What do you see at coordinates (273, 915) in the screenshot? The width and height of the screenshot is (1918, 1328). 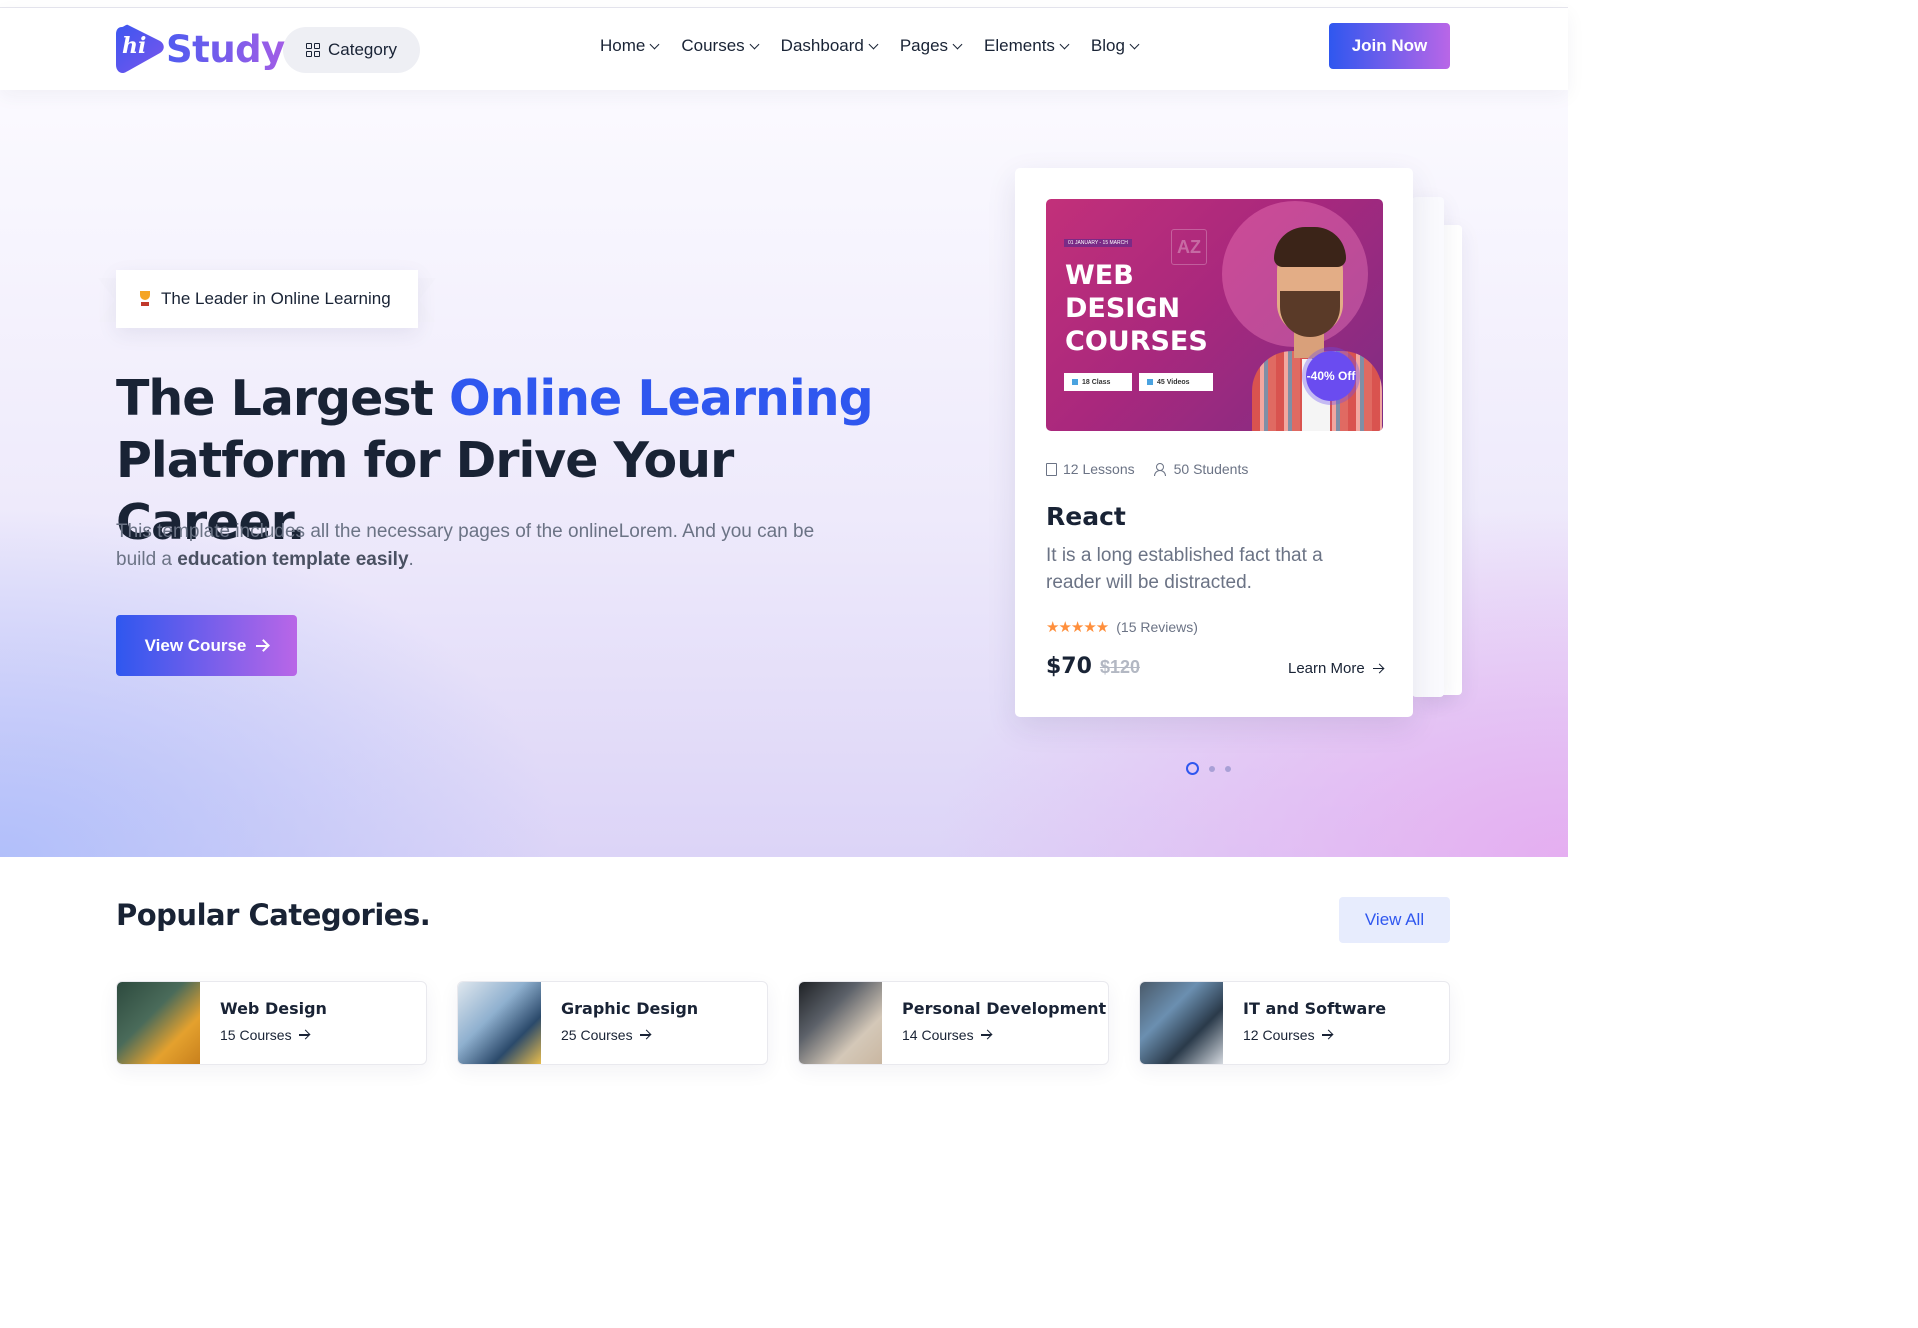 I see `popular-categories-title: Popular Categories.` at bounding box center [273, 915].